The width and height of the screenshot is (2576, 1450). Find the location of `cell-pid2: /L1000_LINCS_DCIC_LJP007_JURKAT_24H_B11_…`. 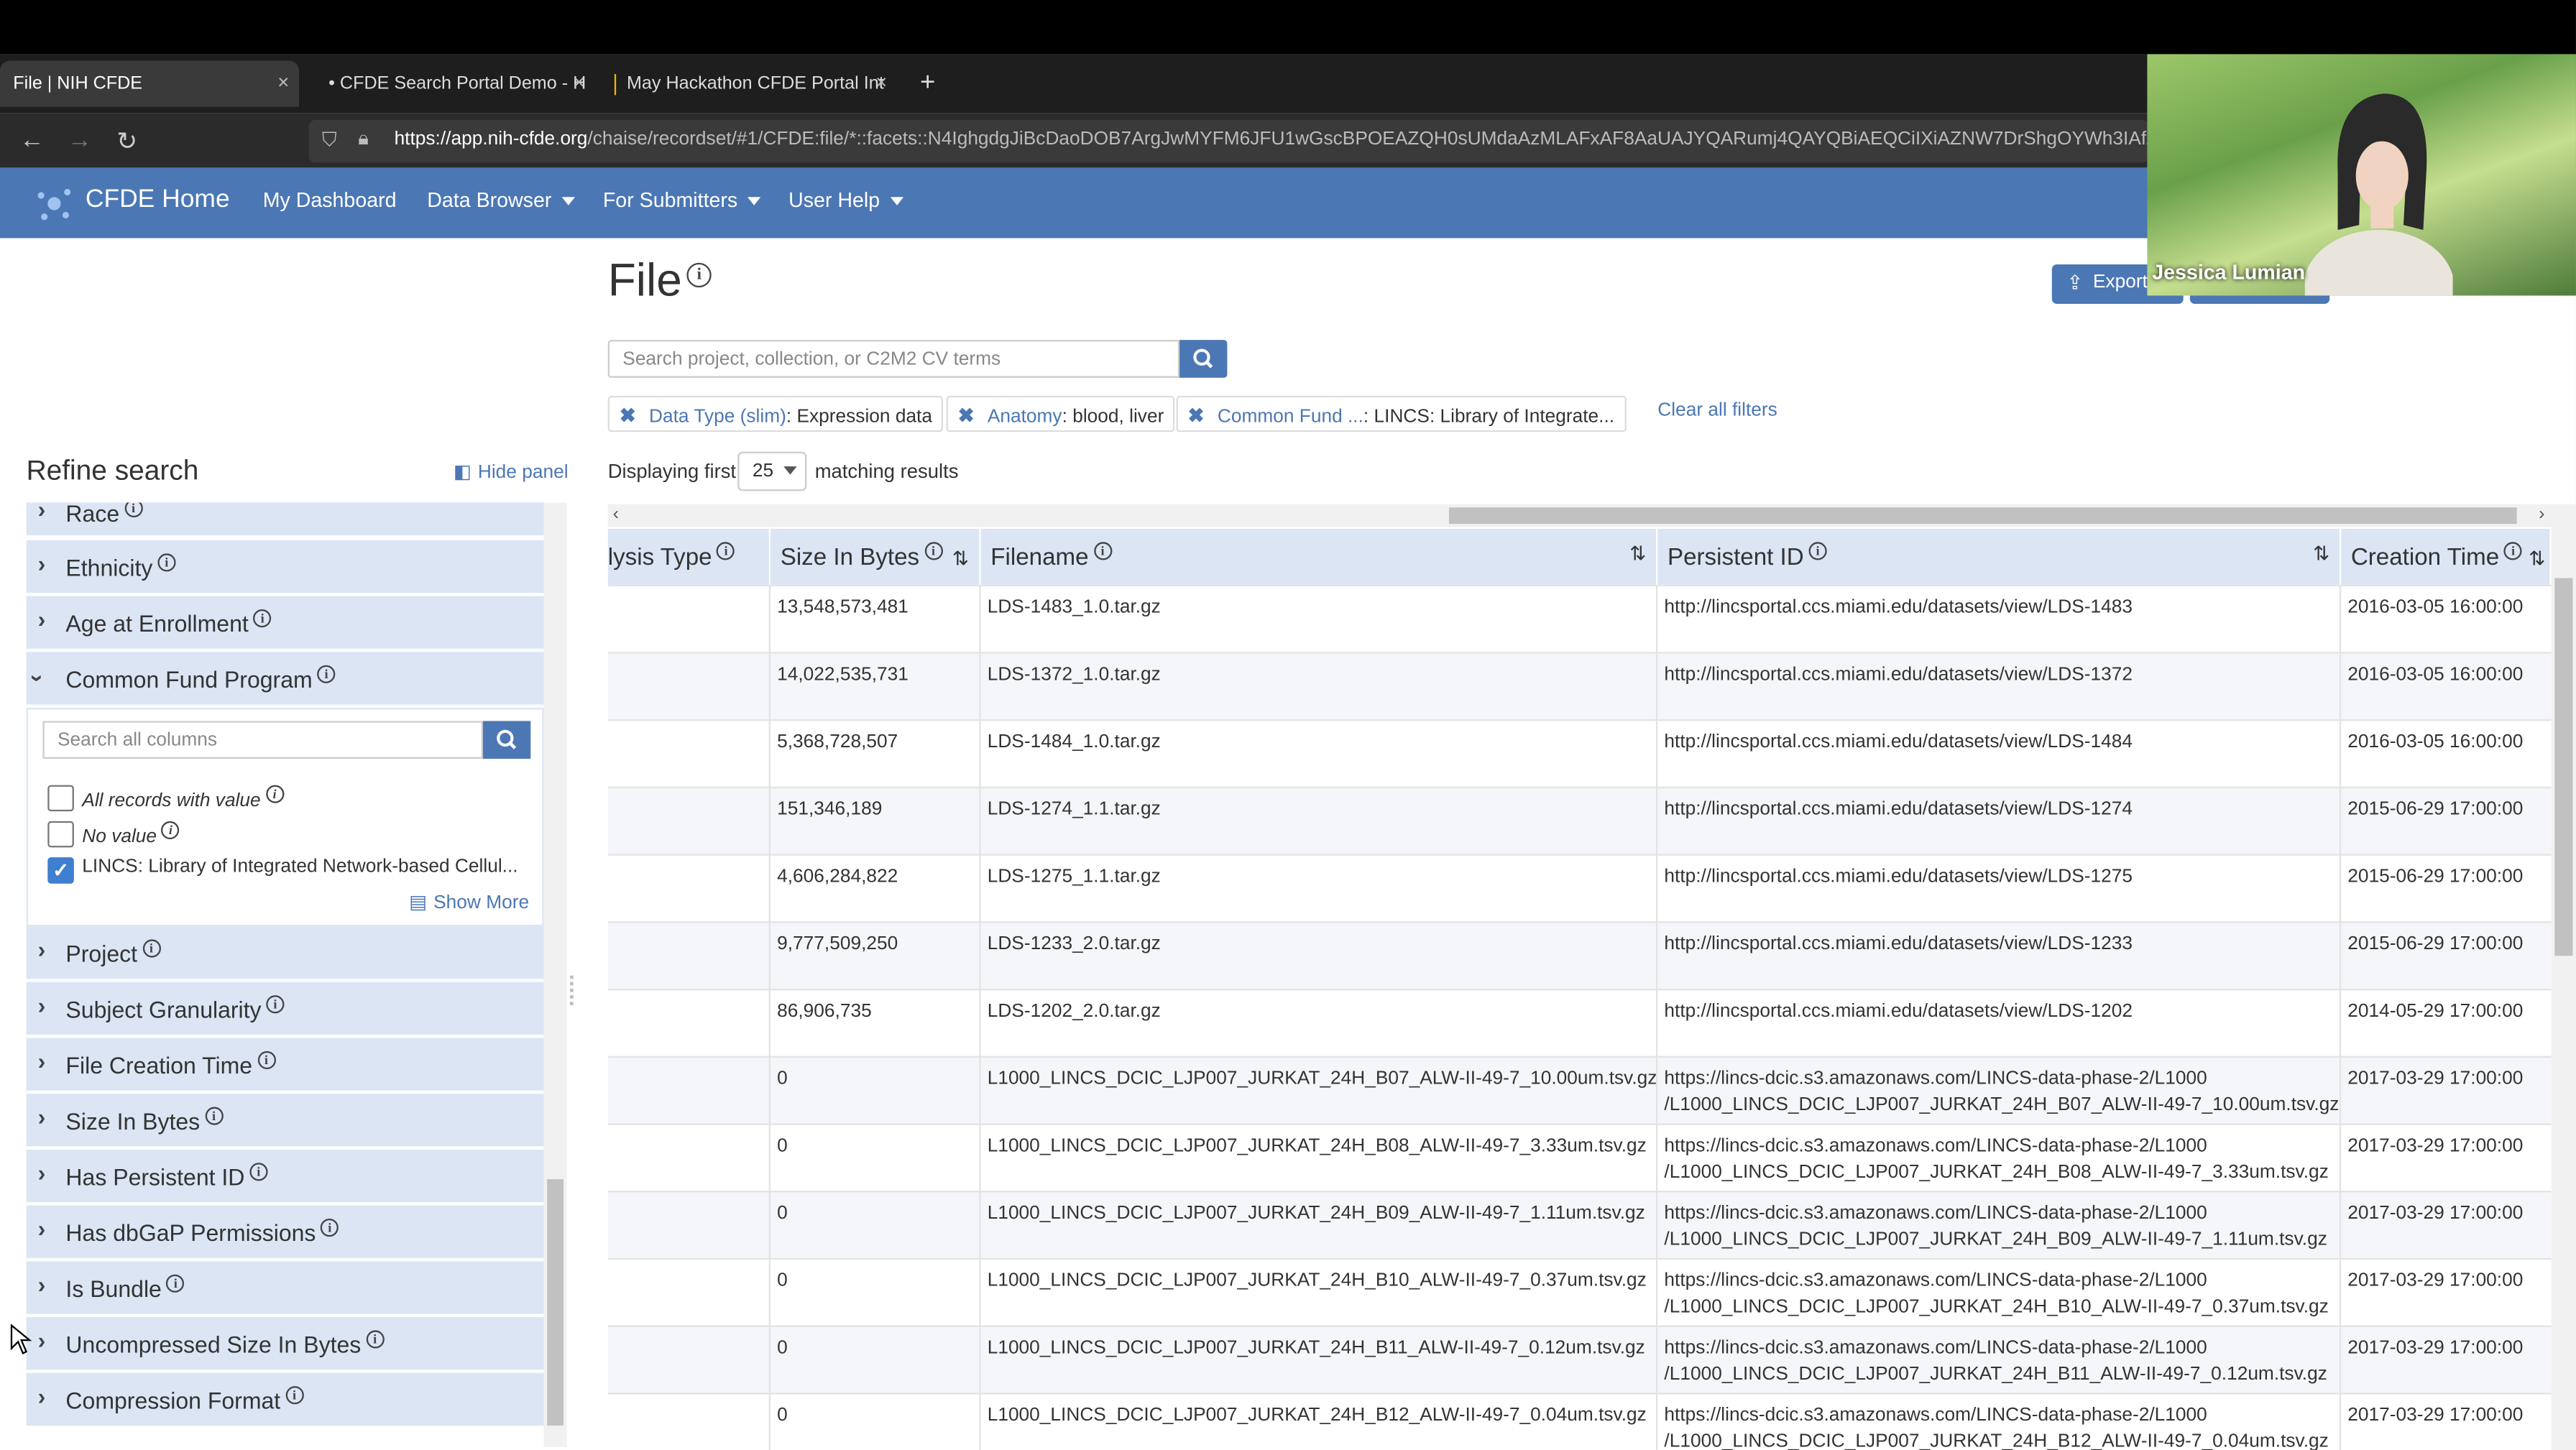

cell-pid2: /L1000_LINCS_DCIC_LJP007_JURKAT_24H_B11_… is located at coordinates (1995, 1375).